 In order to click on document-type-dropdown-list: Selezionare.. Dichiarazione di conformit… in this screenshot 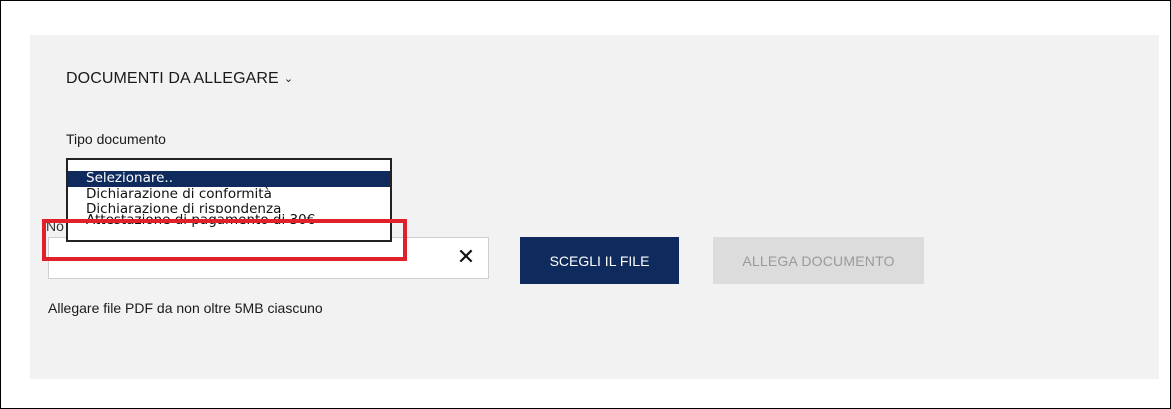, I will do `click(229, 200)`.